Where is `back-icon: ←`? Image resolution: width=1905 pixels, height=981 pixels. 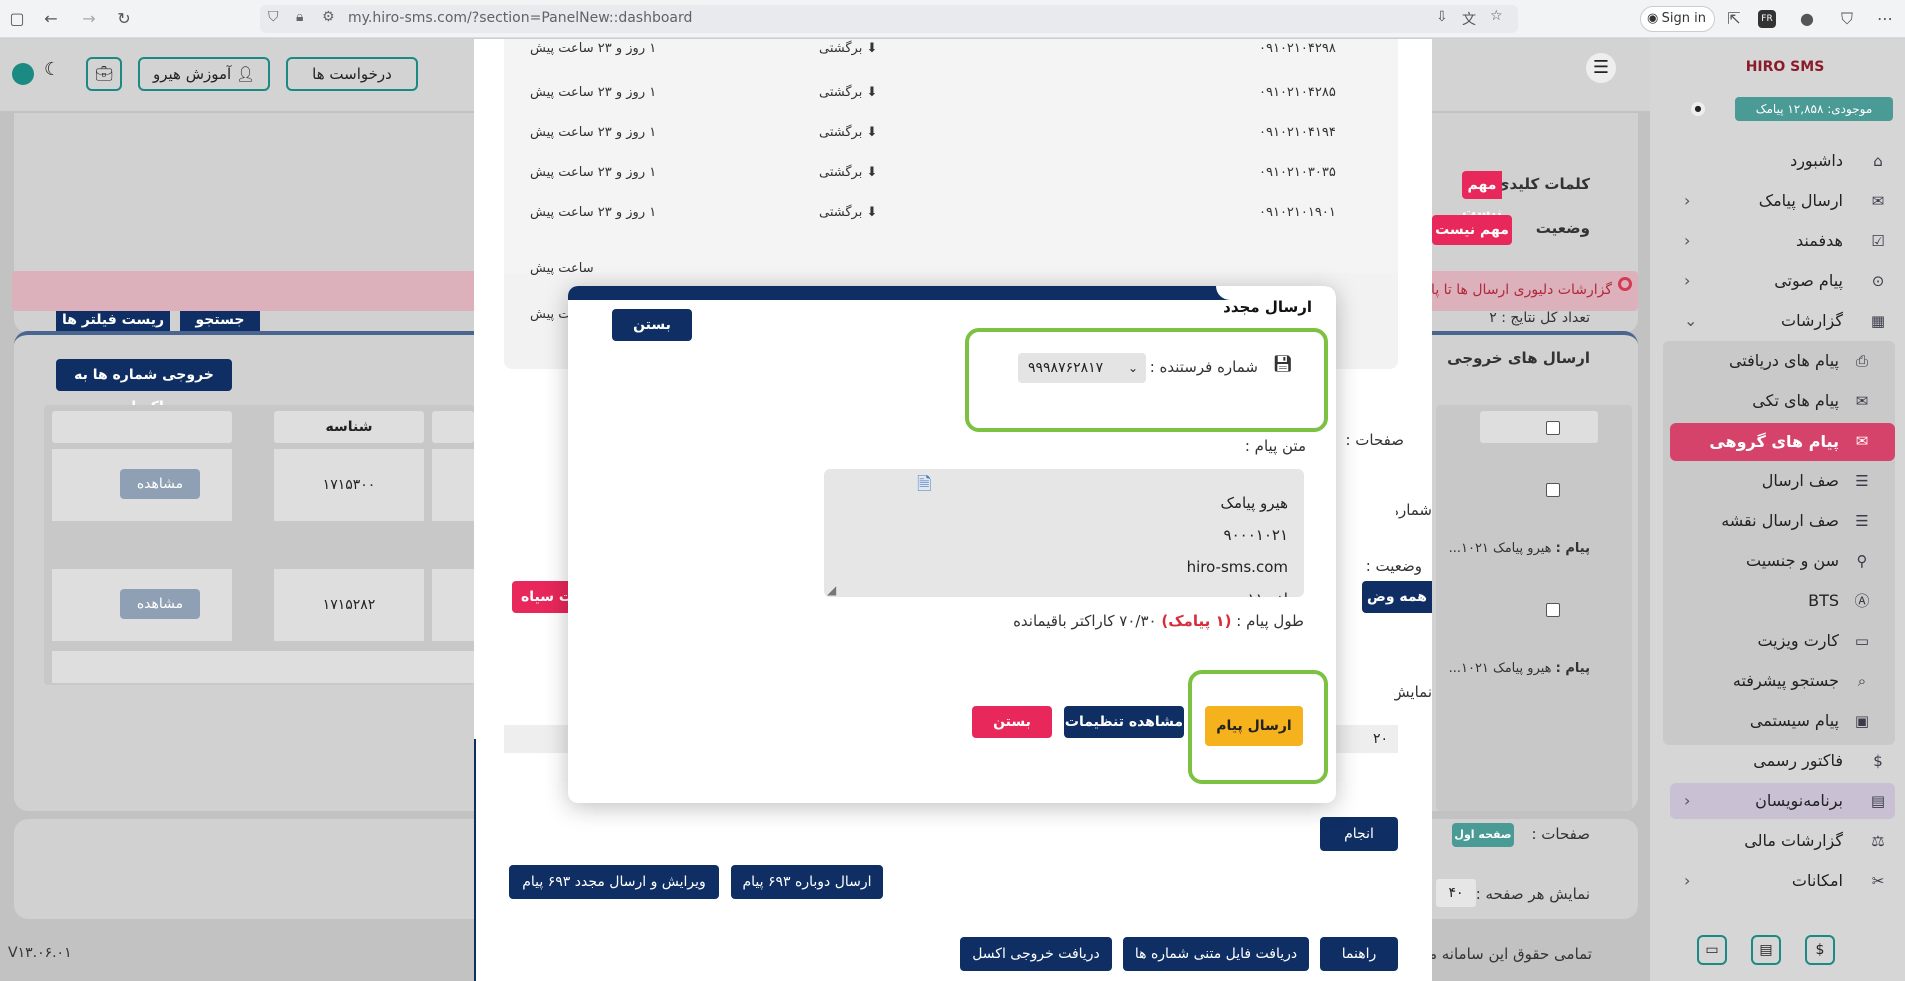 back-icon: ← is located at coordinates (51, 19).